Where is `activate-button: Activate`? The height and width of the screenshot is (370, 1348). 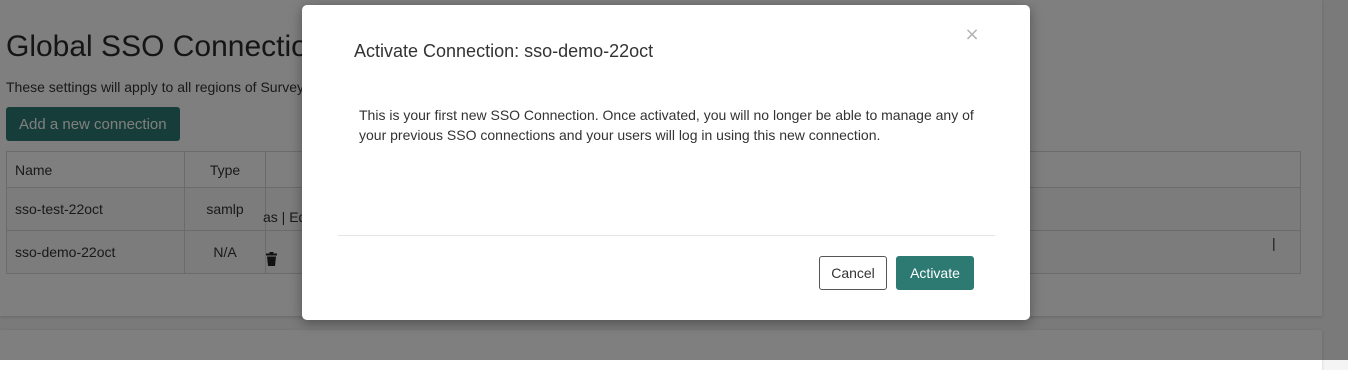
activate-button: Activate is located at coordinates (935, 273).